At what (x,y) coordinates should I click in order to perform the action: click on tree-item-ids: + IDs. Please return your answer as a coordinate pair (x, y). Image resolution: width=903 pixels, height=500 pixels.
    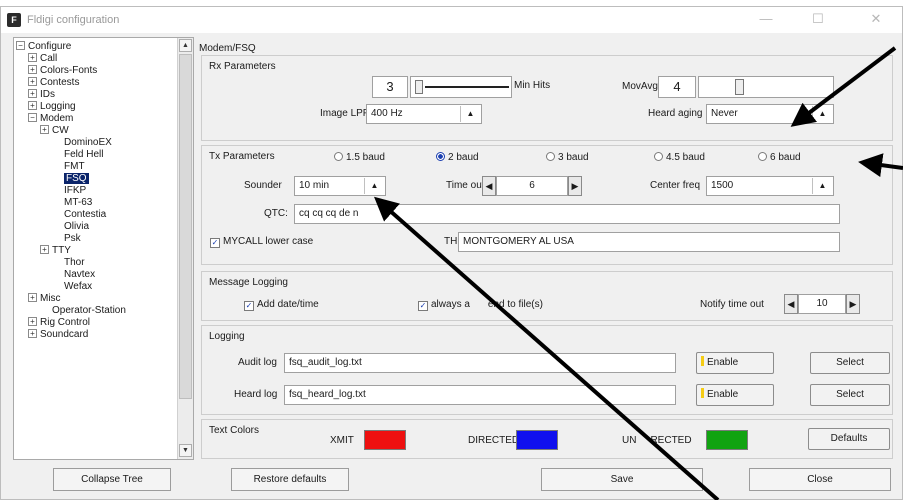
    Looking at the image, I should click on (96, 95).